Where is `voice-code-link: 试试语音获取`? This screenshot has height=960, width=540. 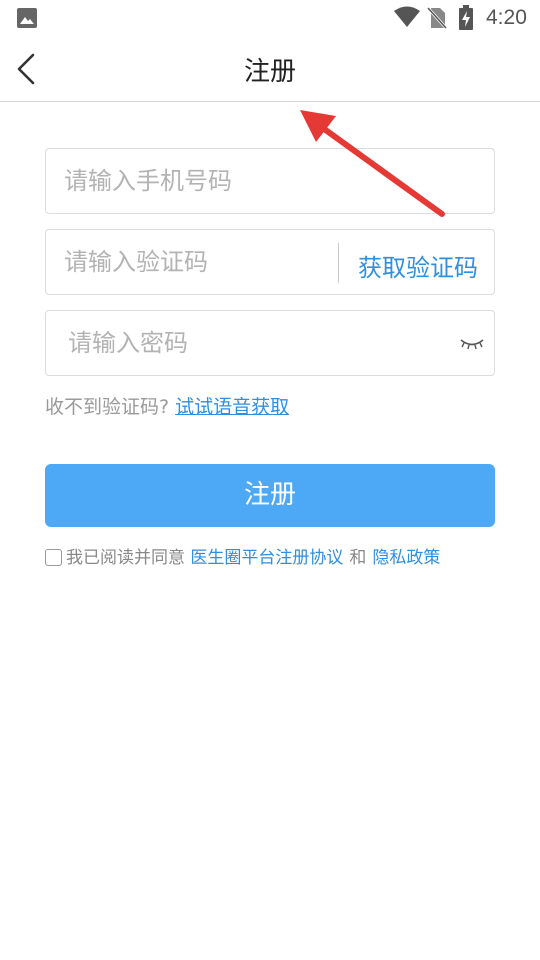
voice-code-link: 试试语音获取 is located at coordinates (232, 407).